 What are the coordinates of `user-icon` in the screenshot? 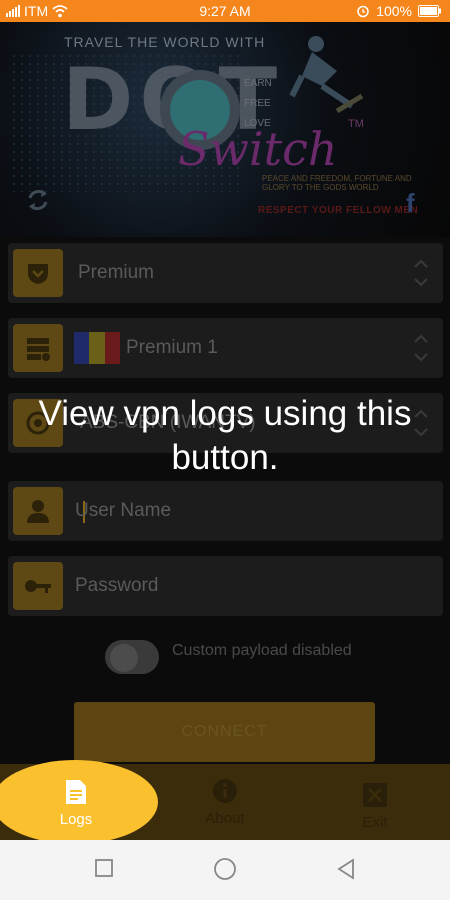 It's located at (38, 511).